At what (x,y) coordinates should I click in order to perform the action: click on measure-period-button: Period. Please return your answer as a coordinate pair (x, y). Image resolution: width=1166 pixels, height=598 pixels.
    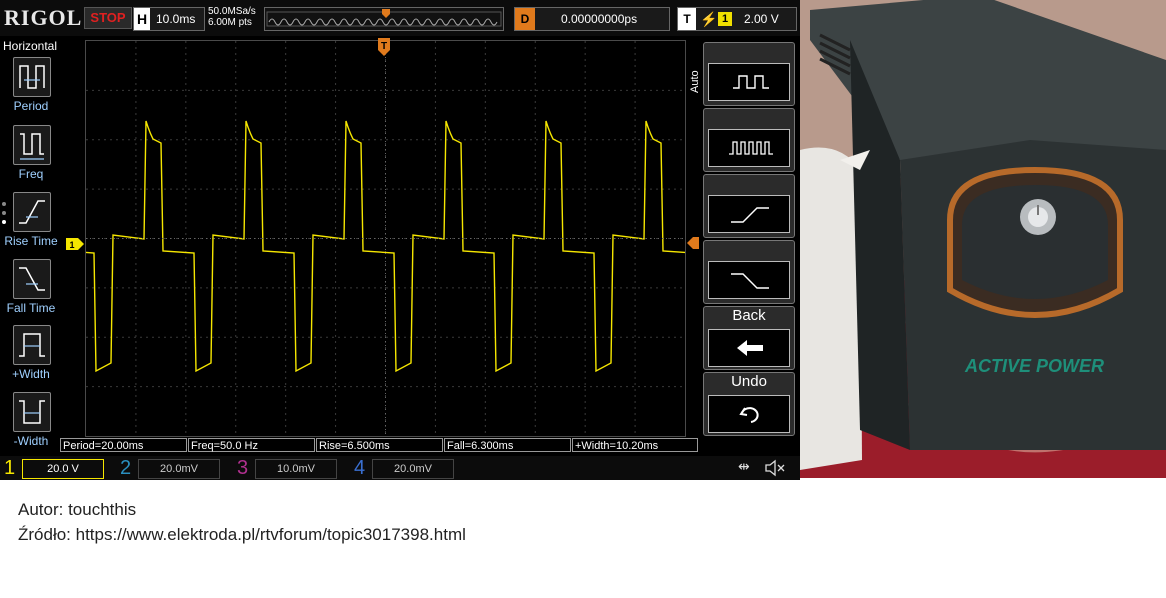
    Looking at the image, I should click on (31, 90).